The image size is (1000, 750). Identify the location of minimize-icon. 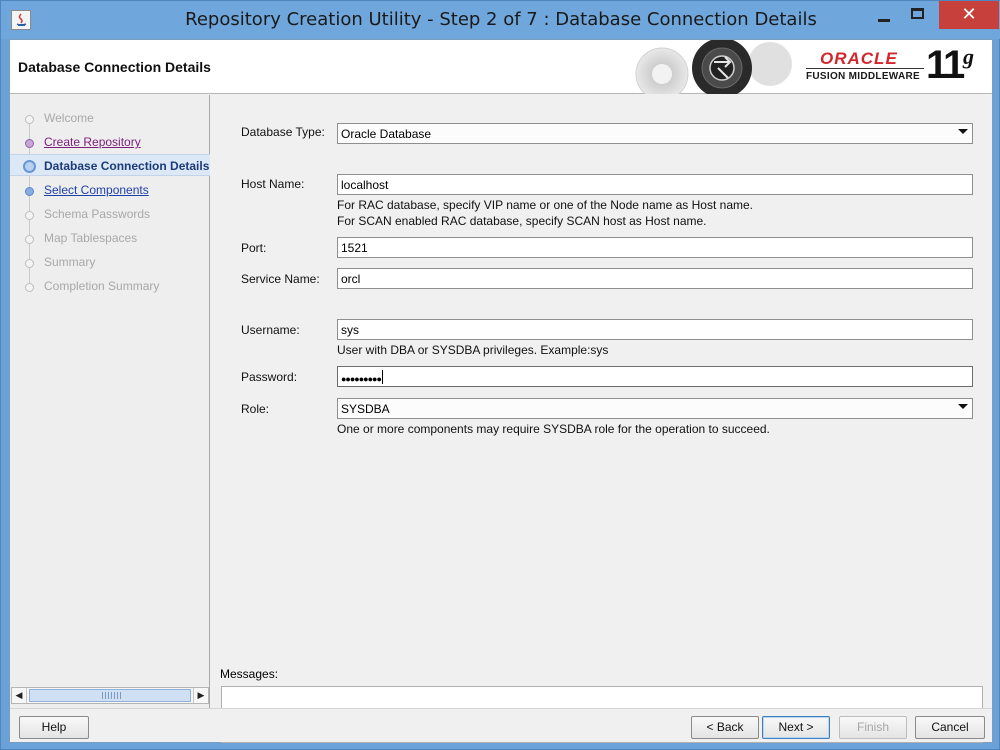
(884, 20).